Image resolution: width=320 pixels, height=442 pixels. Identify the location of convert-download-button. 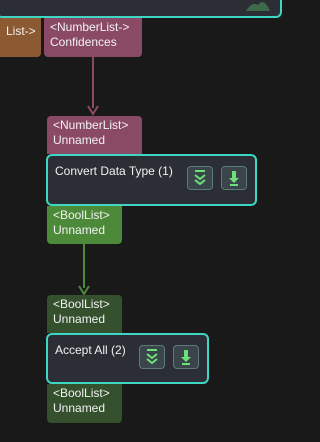
(234, 178).